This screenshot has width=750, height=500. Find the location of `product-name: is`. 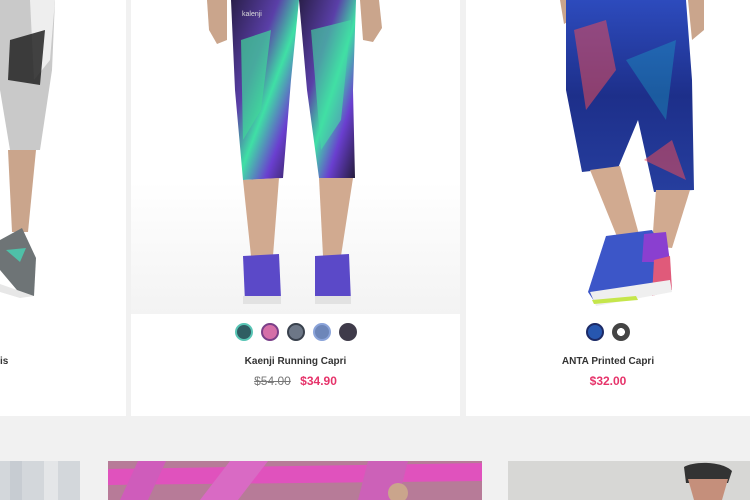

product-name: is is located at coordinates (63, 361).